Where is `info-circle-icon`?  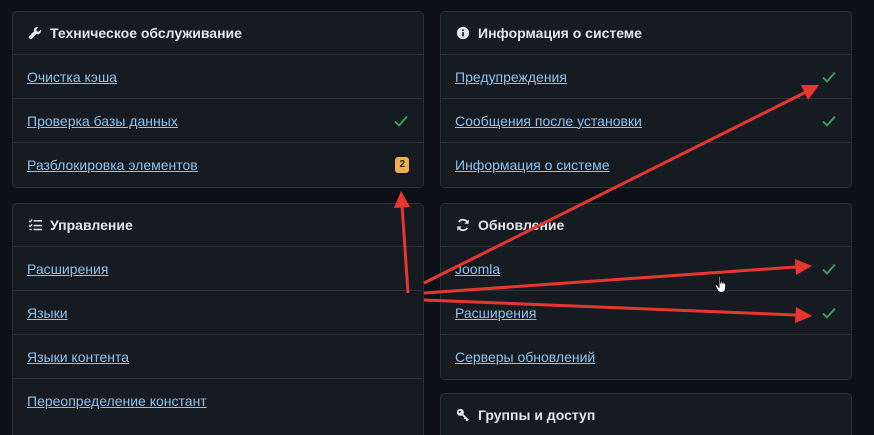 info-circle-icon is located at coordinates (463, 33).